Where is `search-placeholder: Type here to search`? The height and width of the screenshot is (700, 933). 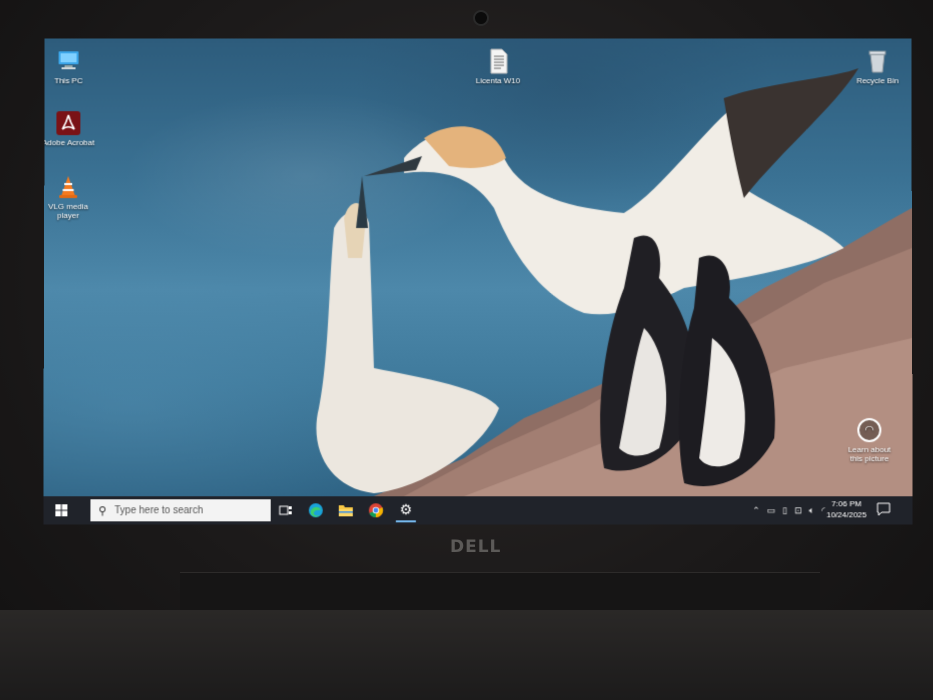 search-placeholder: Type here to search is located at coordinates (159, 510).